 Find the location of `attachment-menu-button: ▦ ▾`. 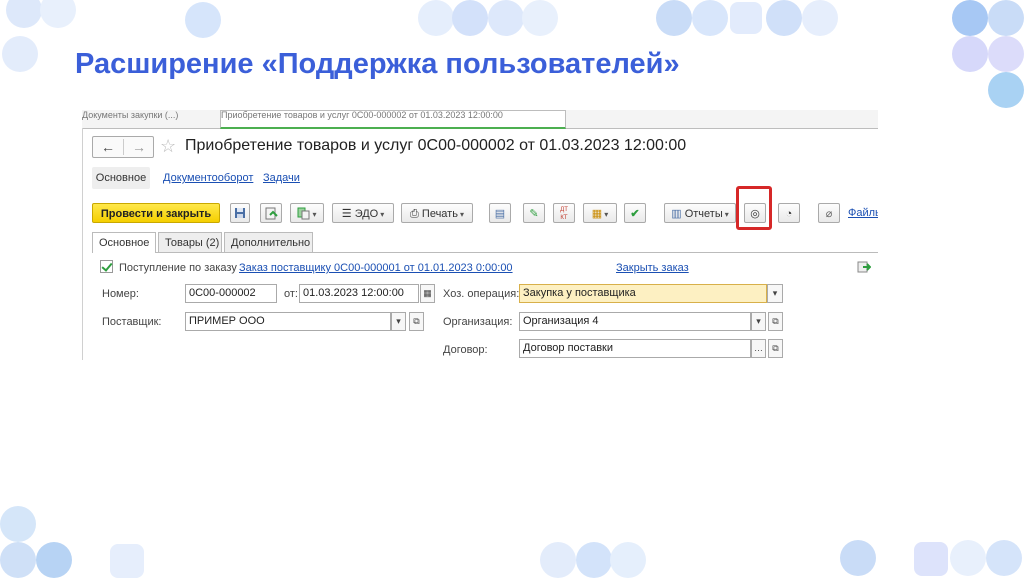

attachment-menu-button: ▦ ▾ is located at coordinates (600, 213).